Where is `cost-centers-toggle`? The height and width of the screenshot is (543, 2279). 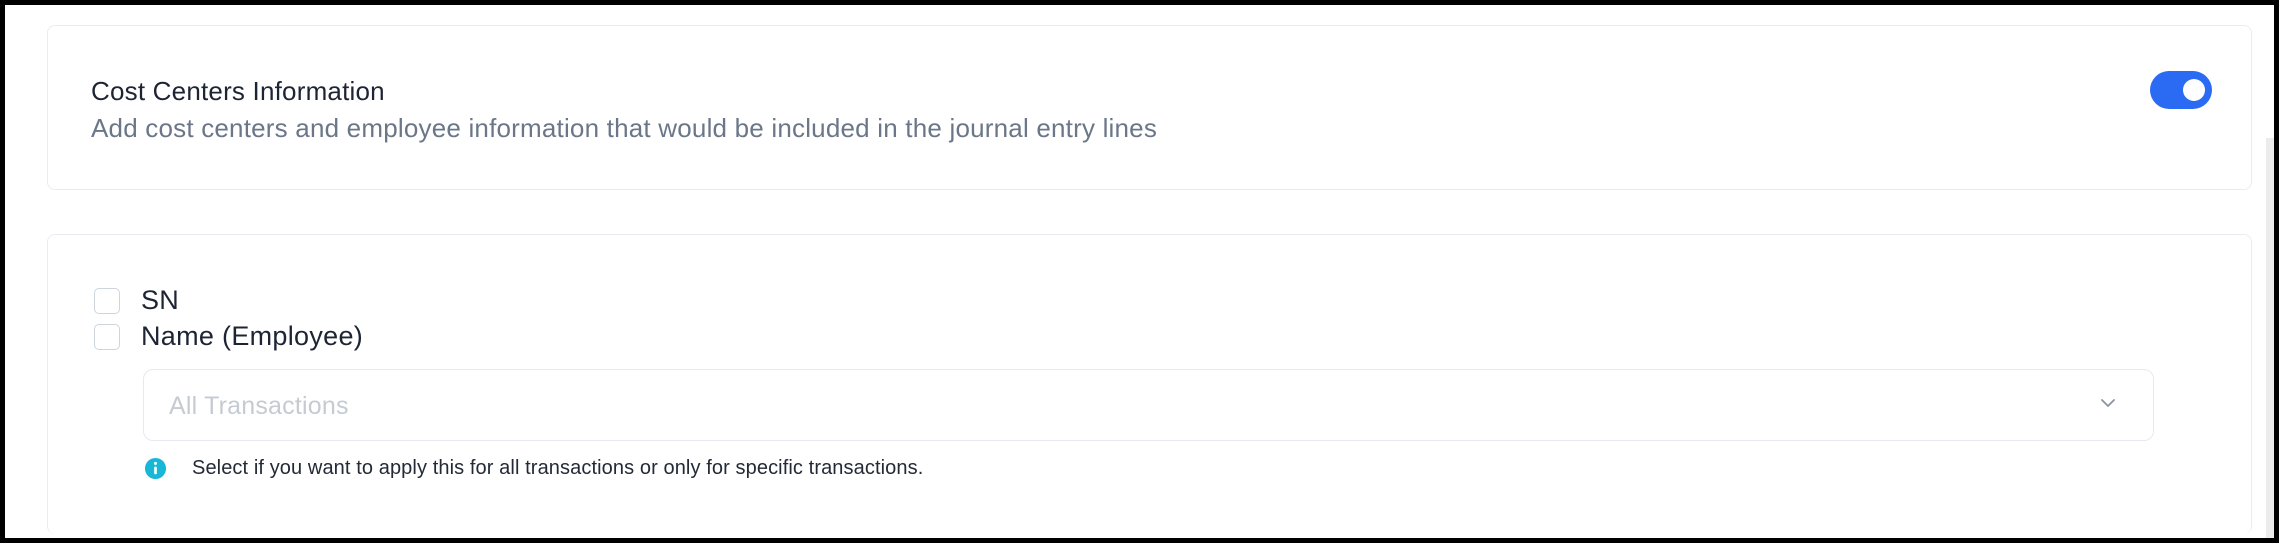 cost-centers-toggle is located at coordinates (2181, 90).